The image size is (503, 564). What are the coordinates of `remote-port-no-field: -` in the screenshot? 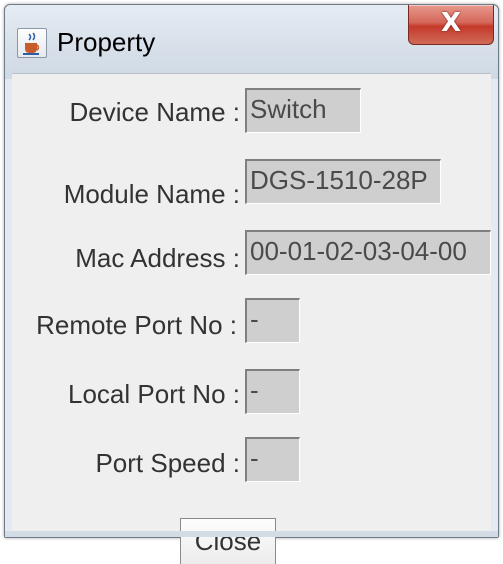 It's located at (272, 320).